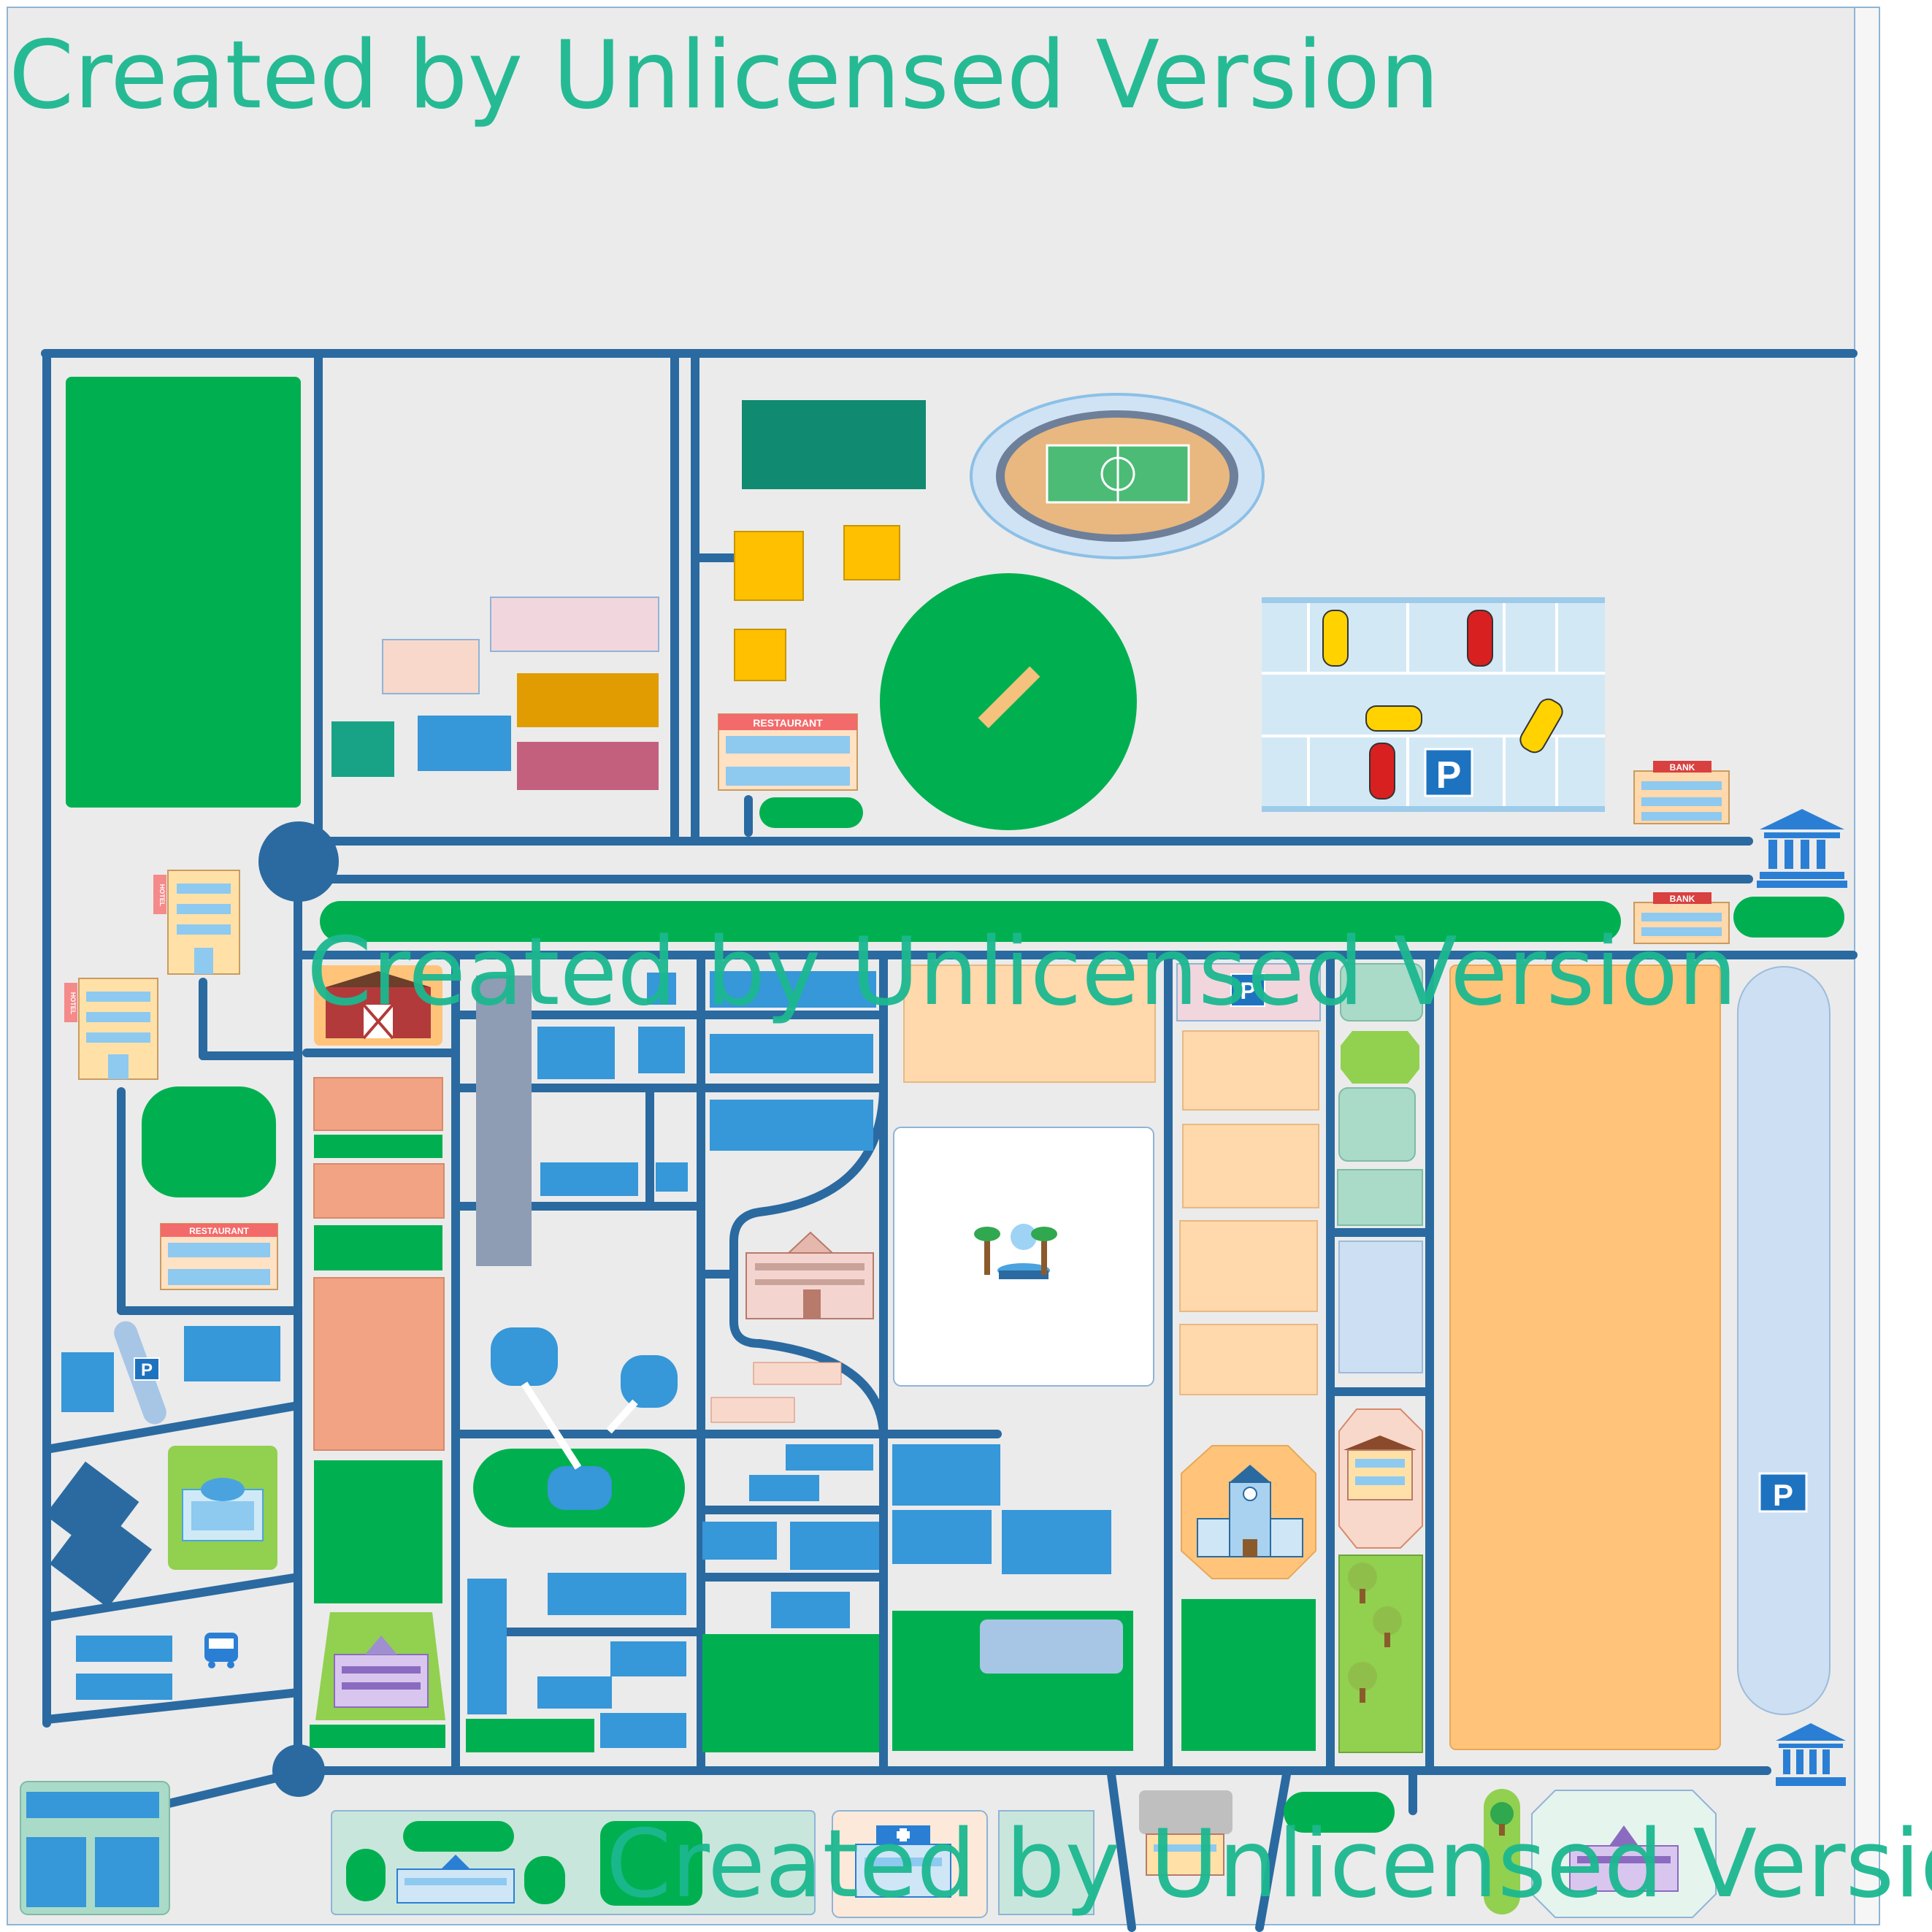 Image resolution: width=1932 pixels, height=1932 pixels. I want to click on lawn-west-field, so click(183, 592).